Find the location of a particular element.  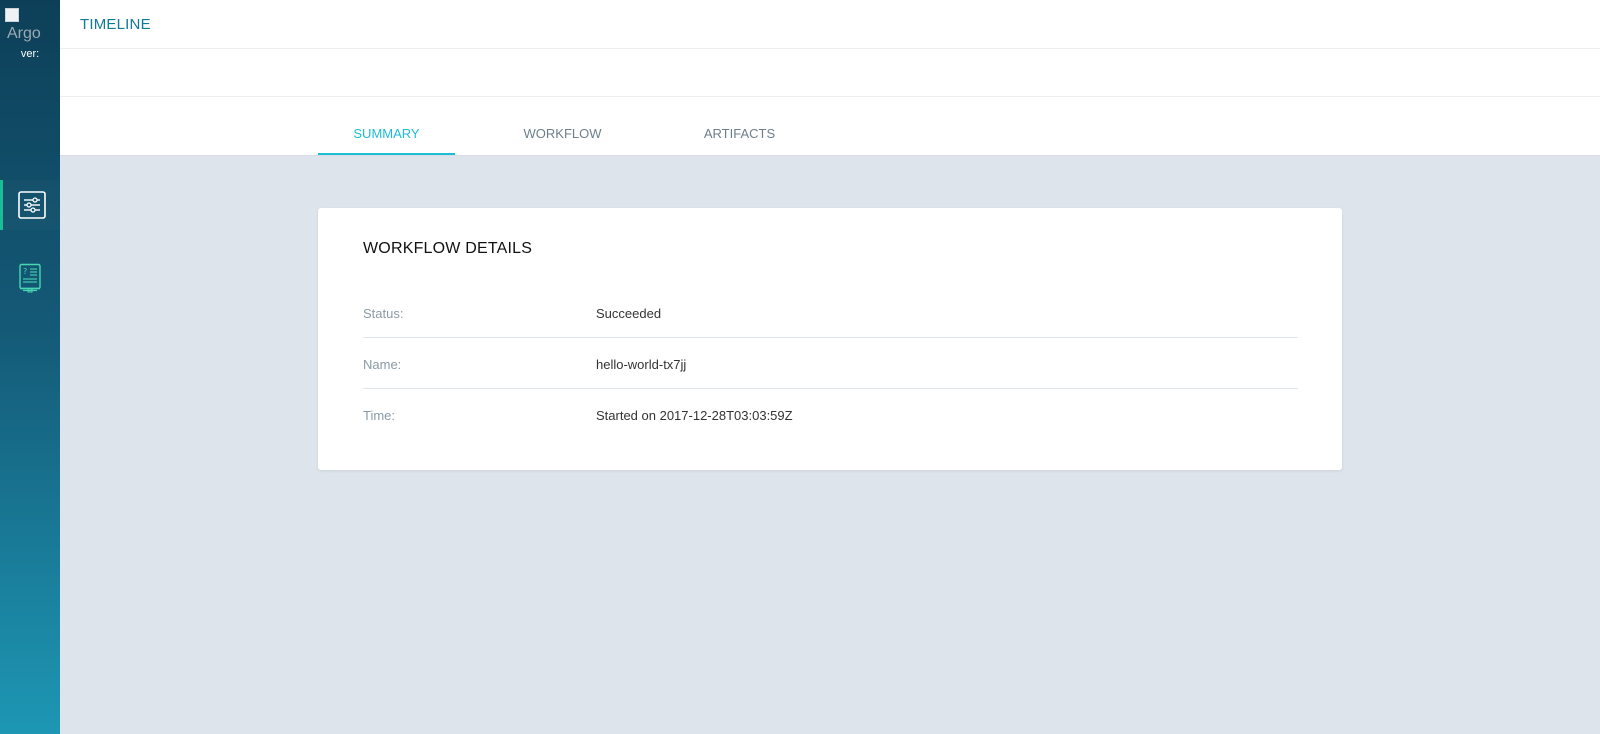

sidebar-item-timeline is located at coordinates (30, 205).